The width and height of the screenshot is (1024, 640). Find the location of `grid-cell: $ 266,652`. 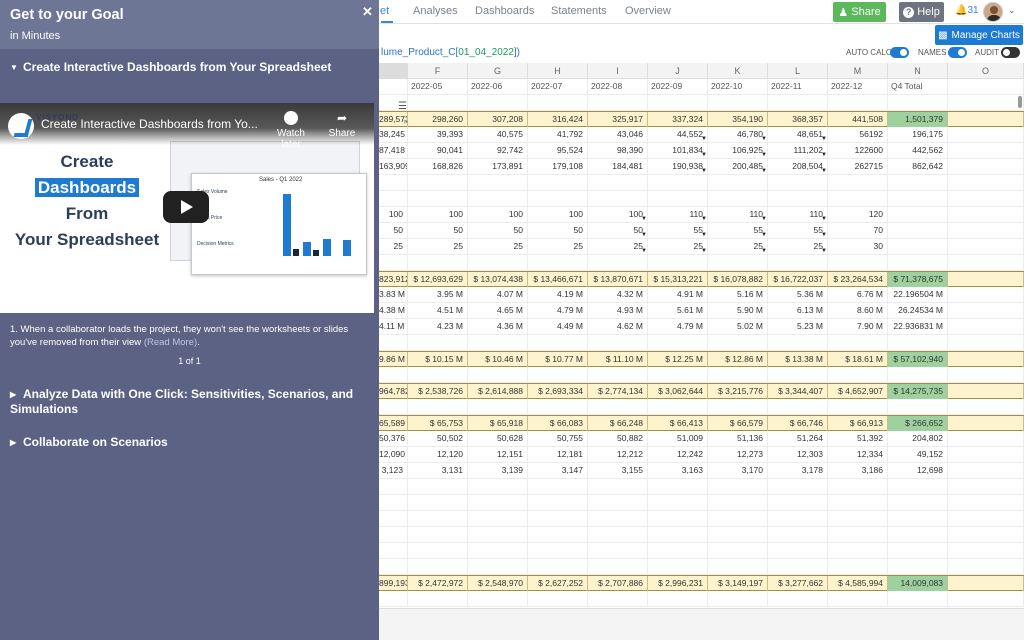

grid-cell: $ 266,652 is located at coordinates (918, 423).